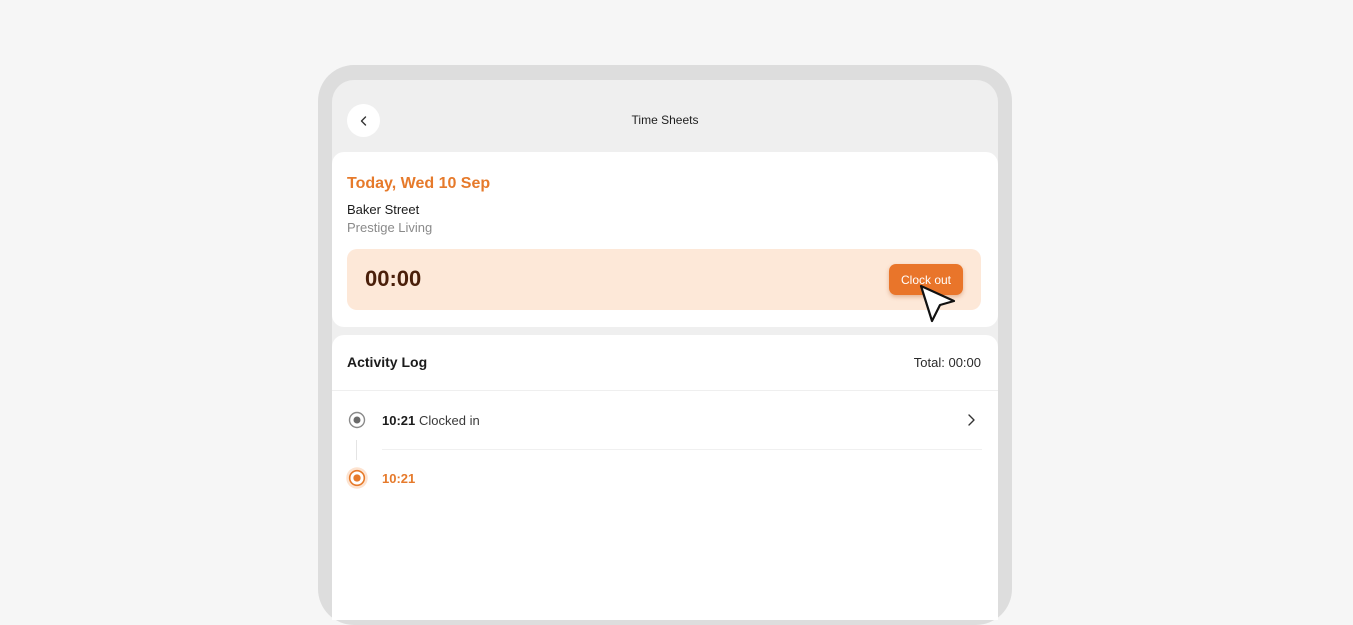  Describe the element at coordinates (947, 362) in the screenshot. I see `activity-total: Total: 00:00` at that location.